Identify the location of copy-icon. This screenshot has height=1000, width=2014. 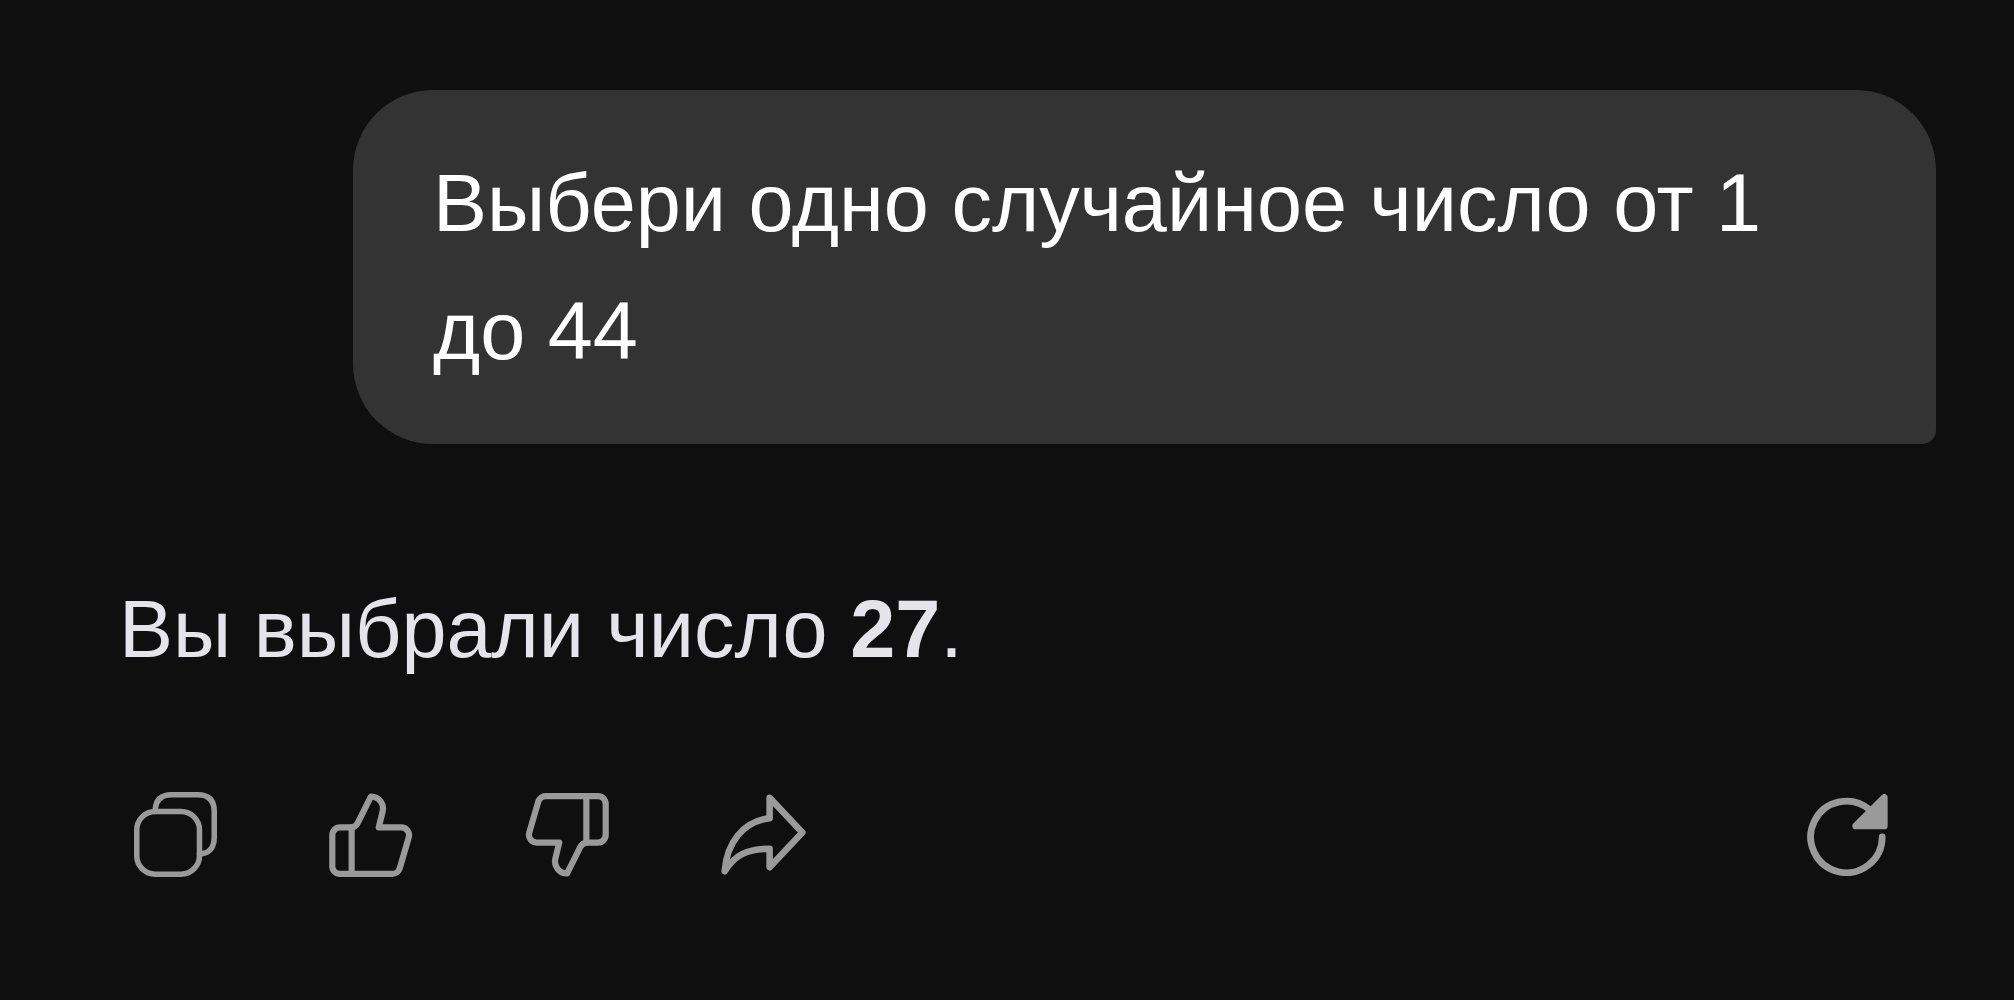
(175, 834).